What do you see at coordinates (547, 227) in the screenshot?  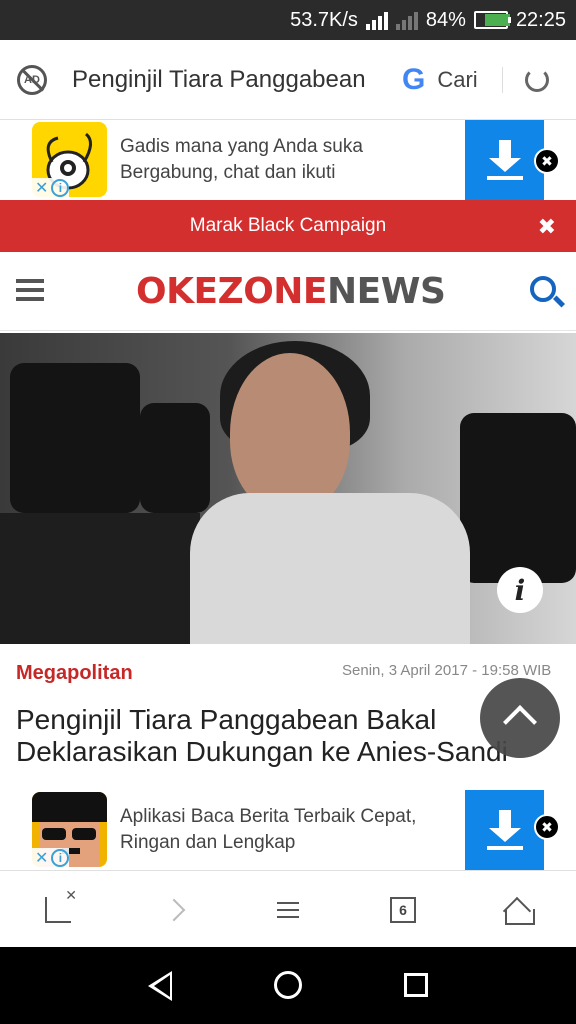 I see `close-icon: ✖` at bounding box center [547, 227].